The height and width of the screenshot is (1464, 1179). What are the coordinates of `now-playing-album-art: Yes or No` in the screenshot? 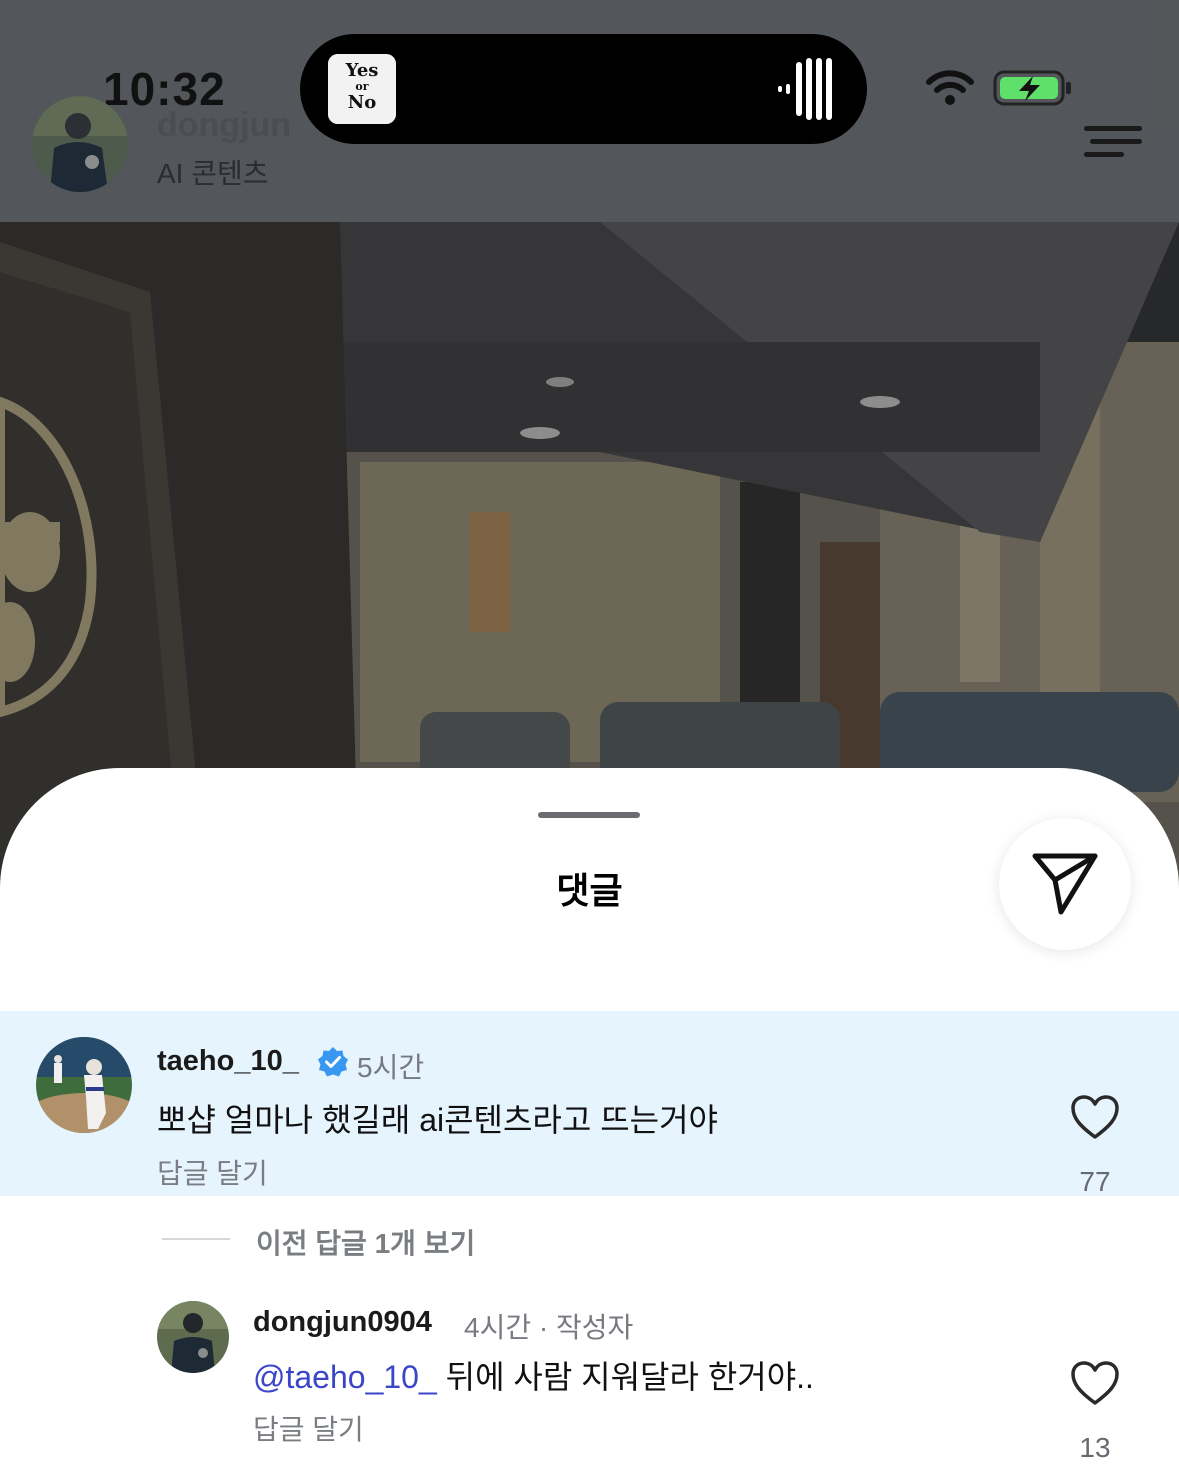 It's located at (362, 89).